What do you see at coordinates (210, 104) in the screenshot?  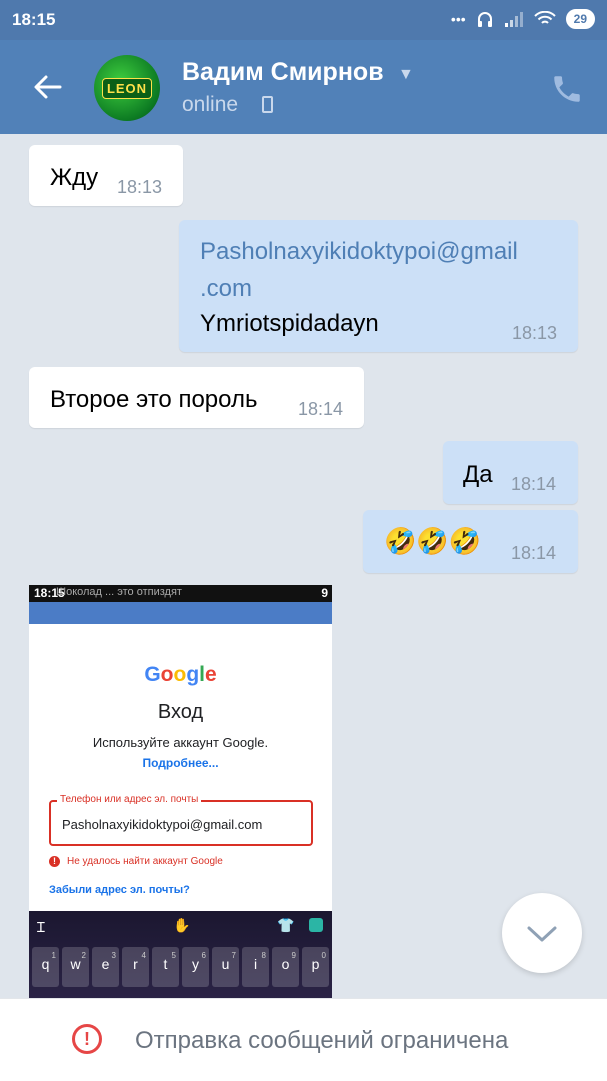 I see `contact-status: online` at bounding box center [210, 104].